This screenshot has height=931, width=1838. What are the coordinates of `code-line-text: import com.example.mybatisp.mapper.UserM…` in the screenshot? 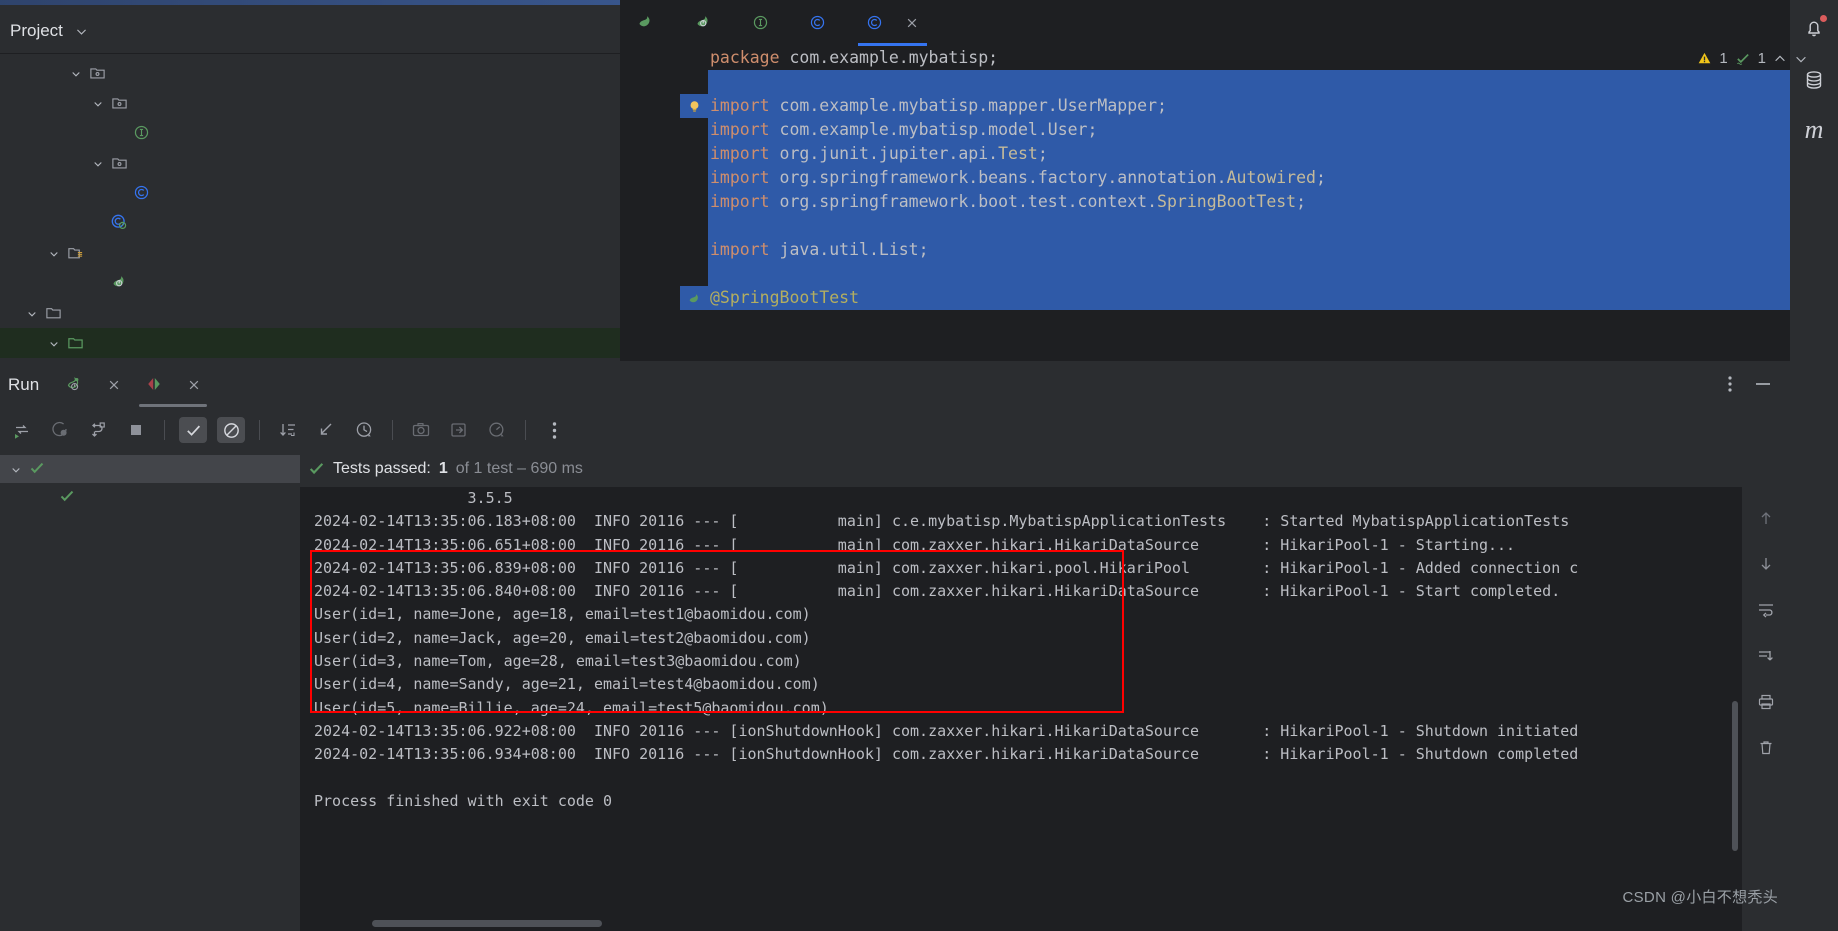 It's located at (1273, 106).